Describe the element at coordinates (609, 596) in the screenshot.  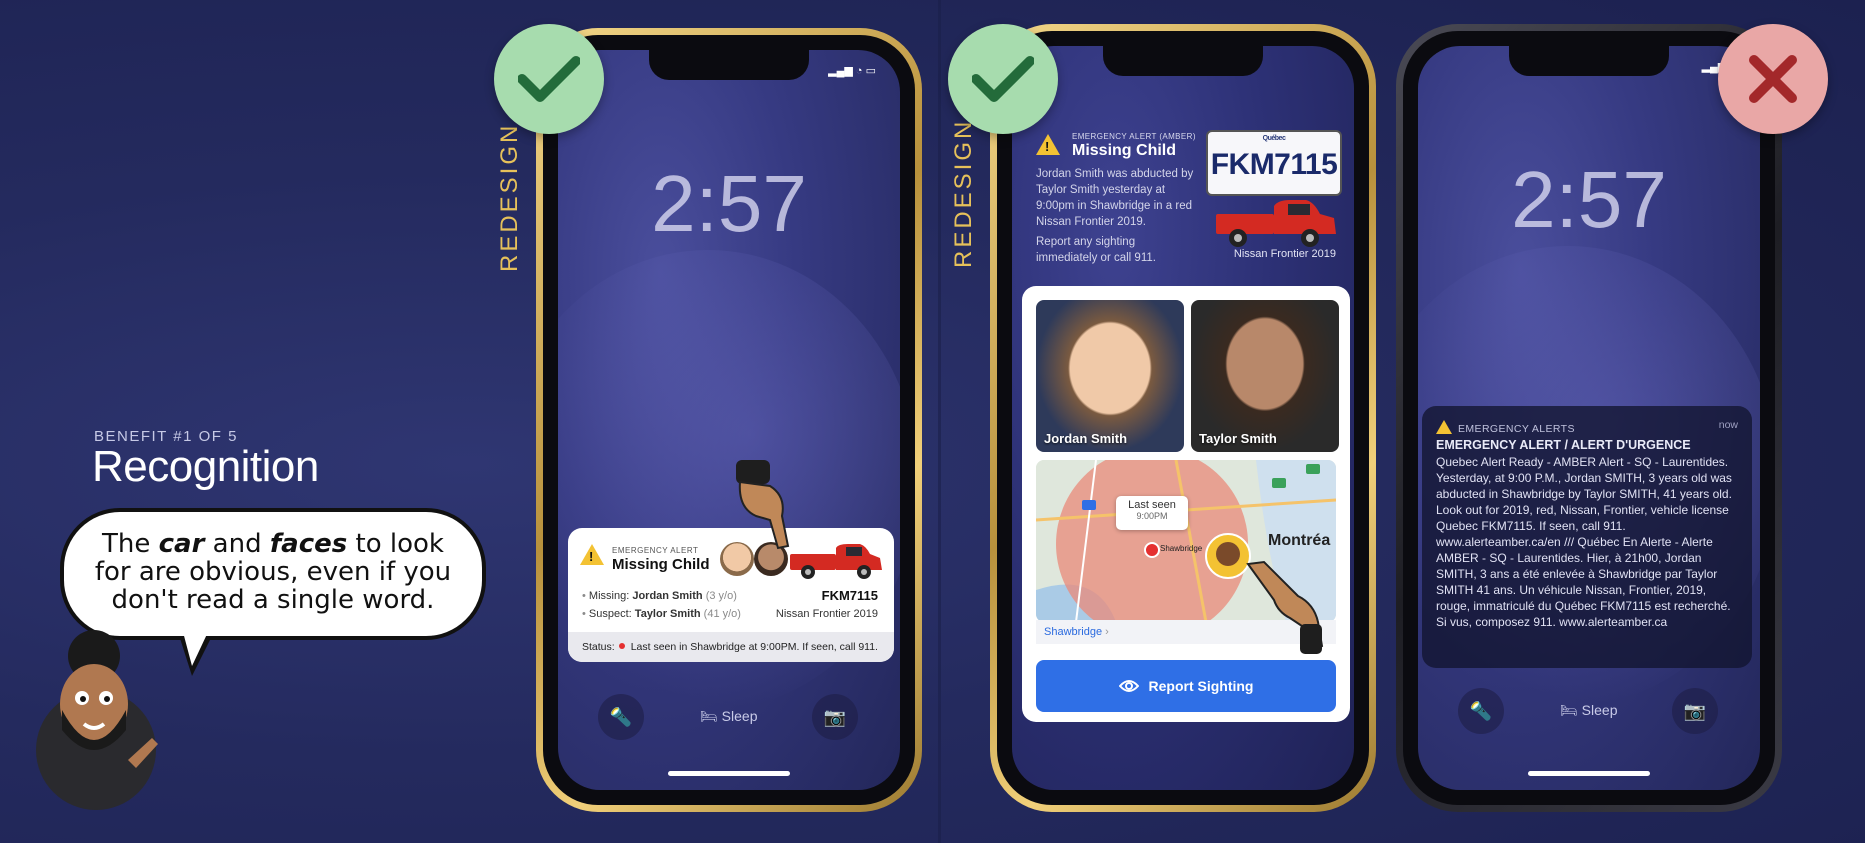
I see `missing-label: Missing:` at that location.